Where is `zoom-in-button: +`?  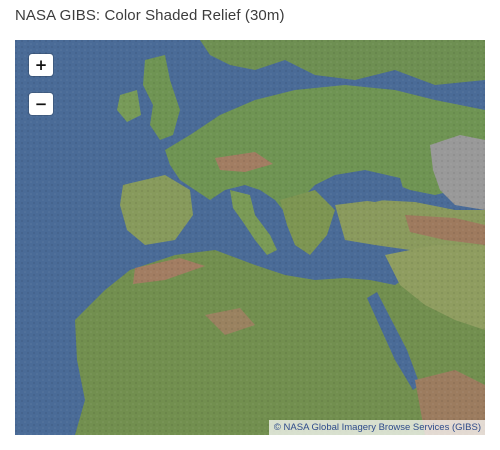
zoom-in-button: + is located at coordinates (41, 65).